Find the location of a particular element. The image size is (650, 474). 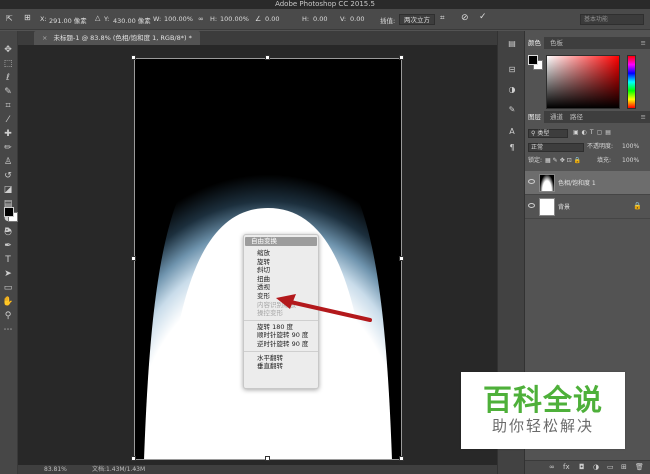

character-panel-icon: A is located at coordinates (512, 132).